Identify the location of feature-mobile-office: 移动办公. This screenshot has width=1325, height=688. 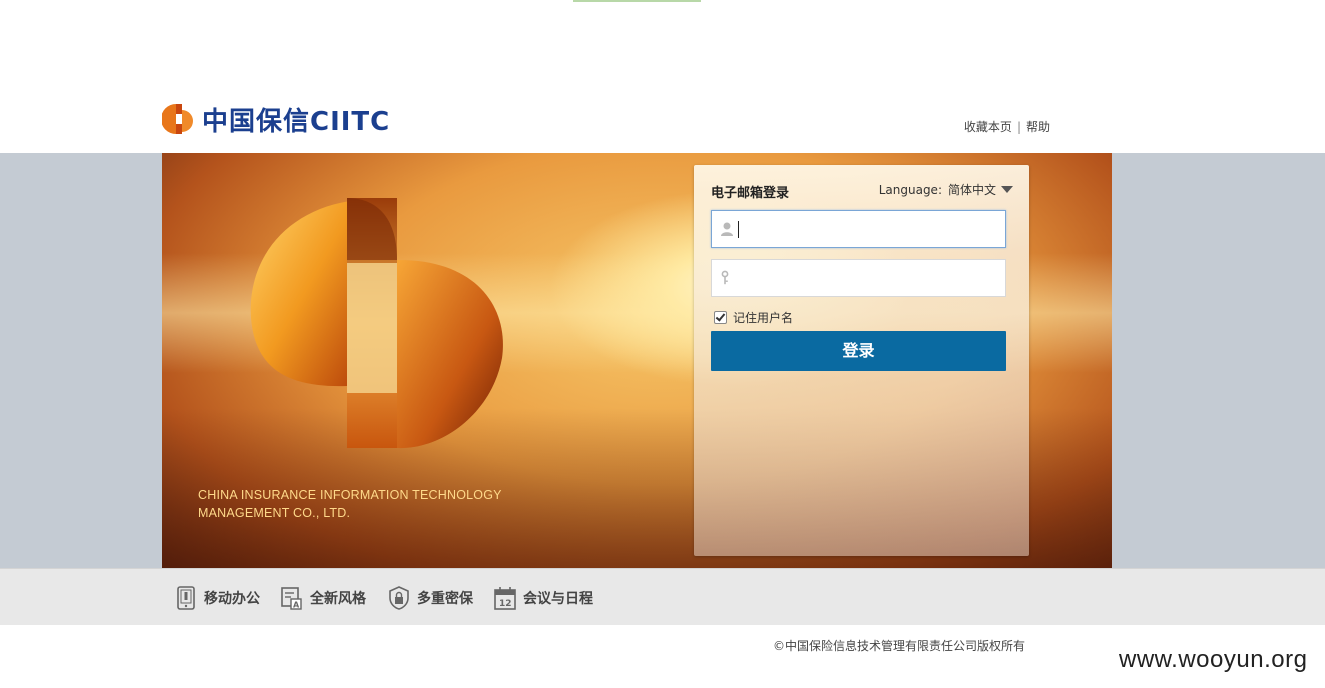
(217, 598).